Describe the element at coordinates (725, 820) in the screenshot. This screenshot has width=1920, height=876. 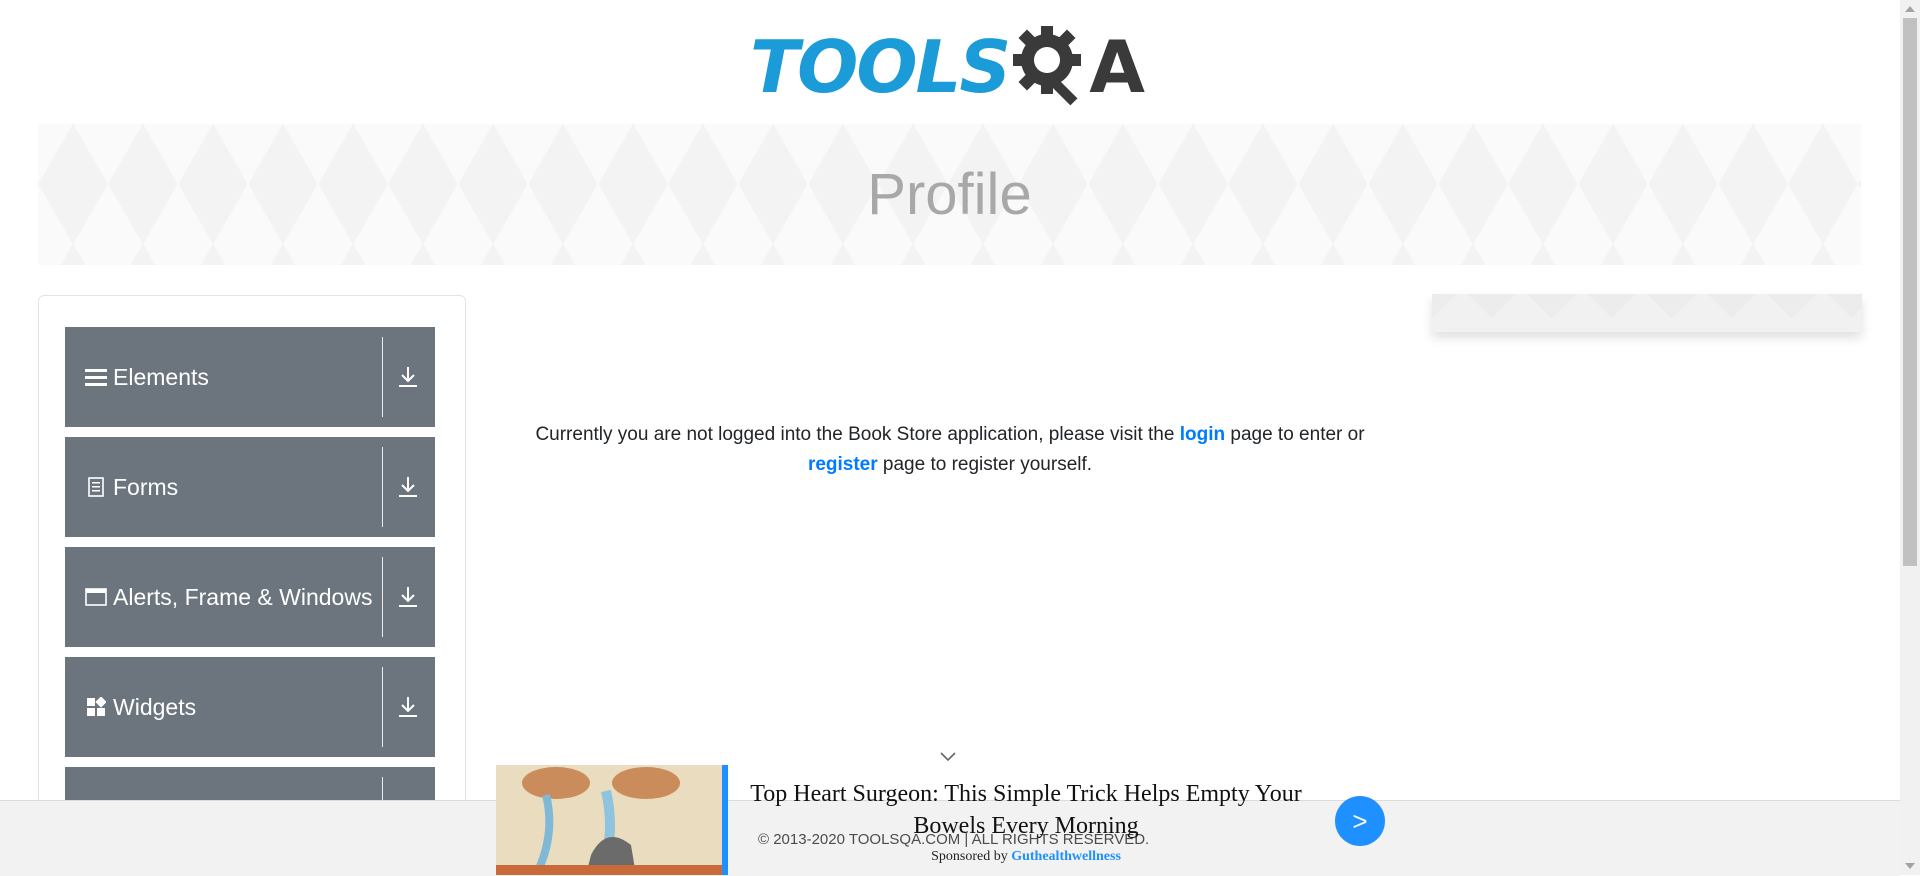
I see `ad-accent-bar` at that location.